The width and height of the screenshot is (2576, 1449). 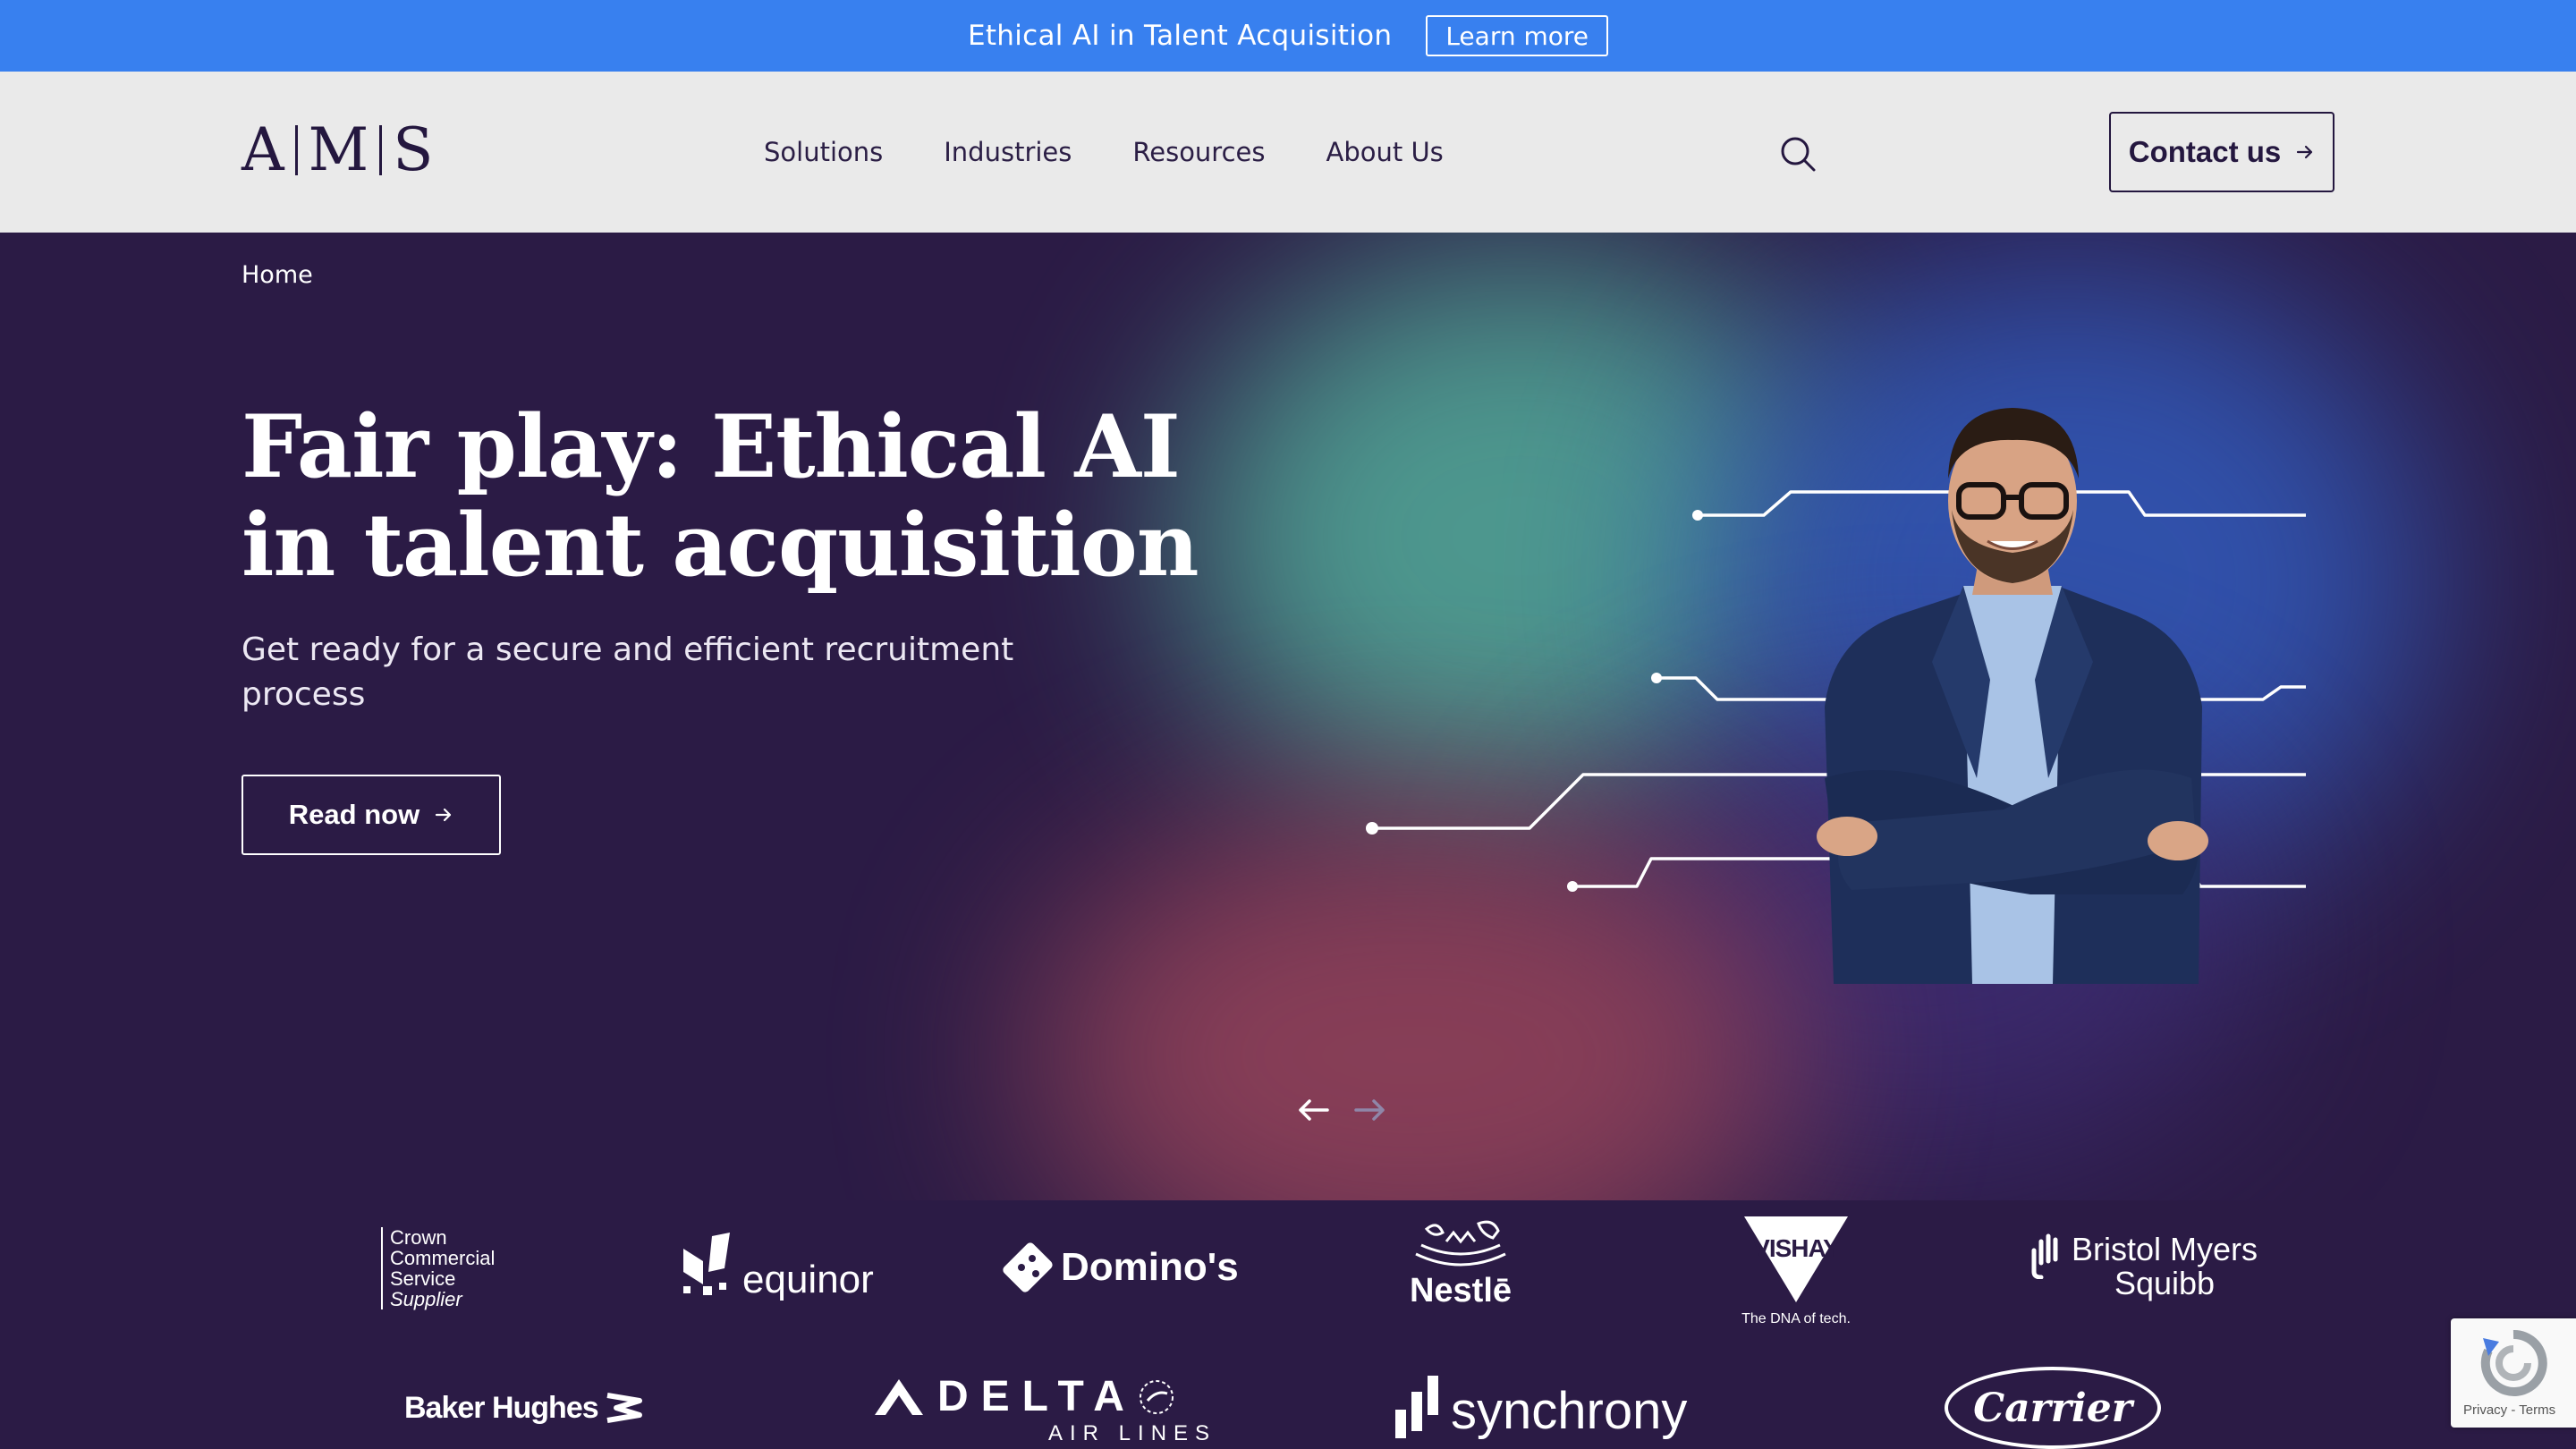 I want to click on nestle-nest-icon, so click(x=1460, y=1243).